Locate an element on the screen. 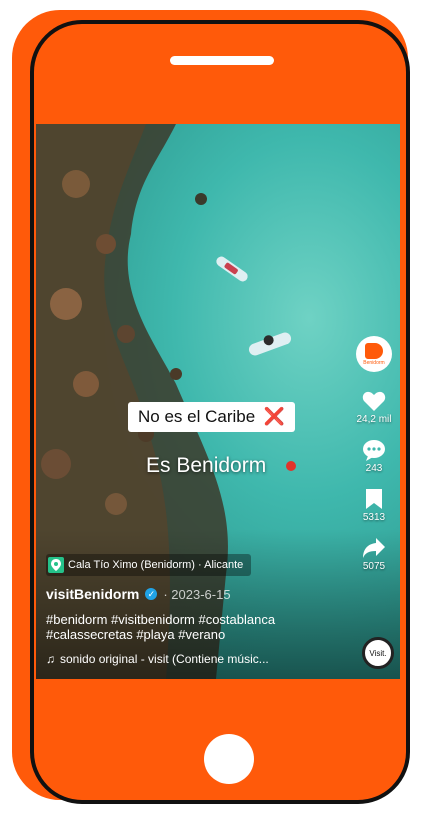 Image resolution: width=422 pixels, height=813 pixels. heart-icon is located at coordinates (374, 401).